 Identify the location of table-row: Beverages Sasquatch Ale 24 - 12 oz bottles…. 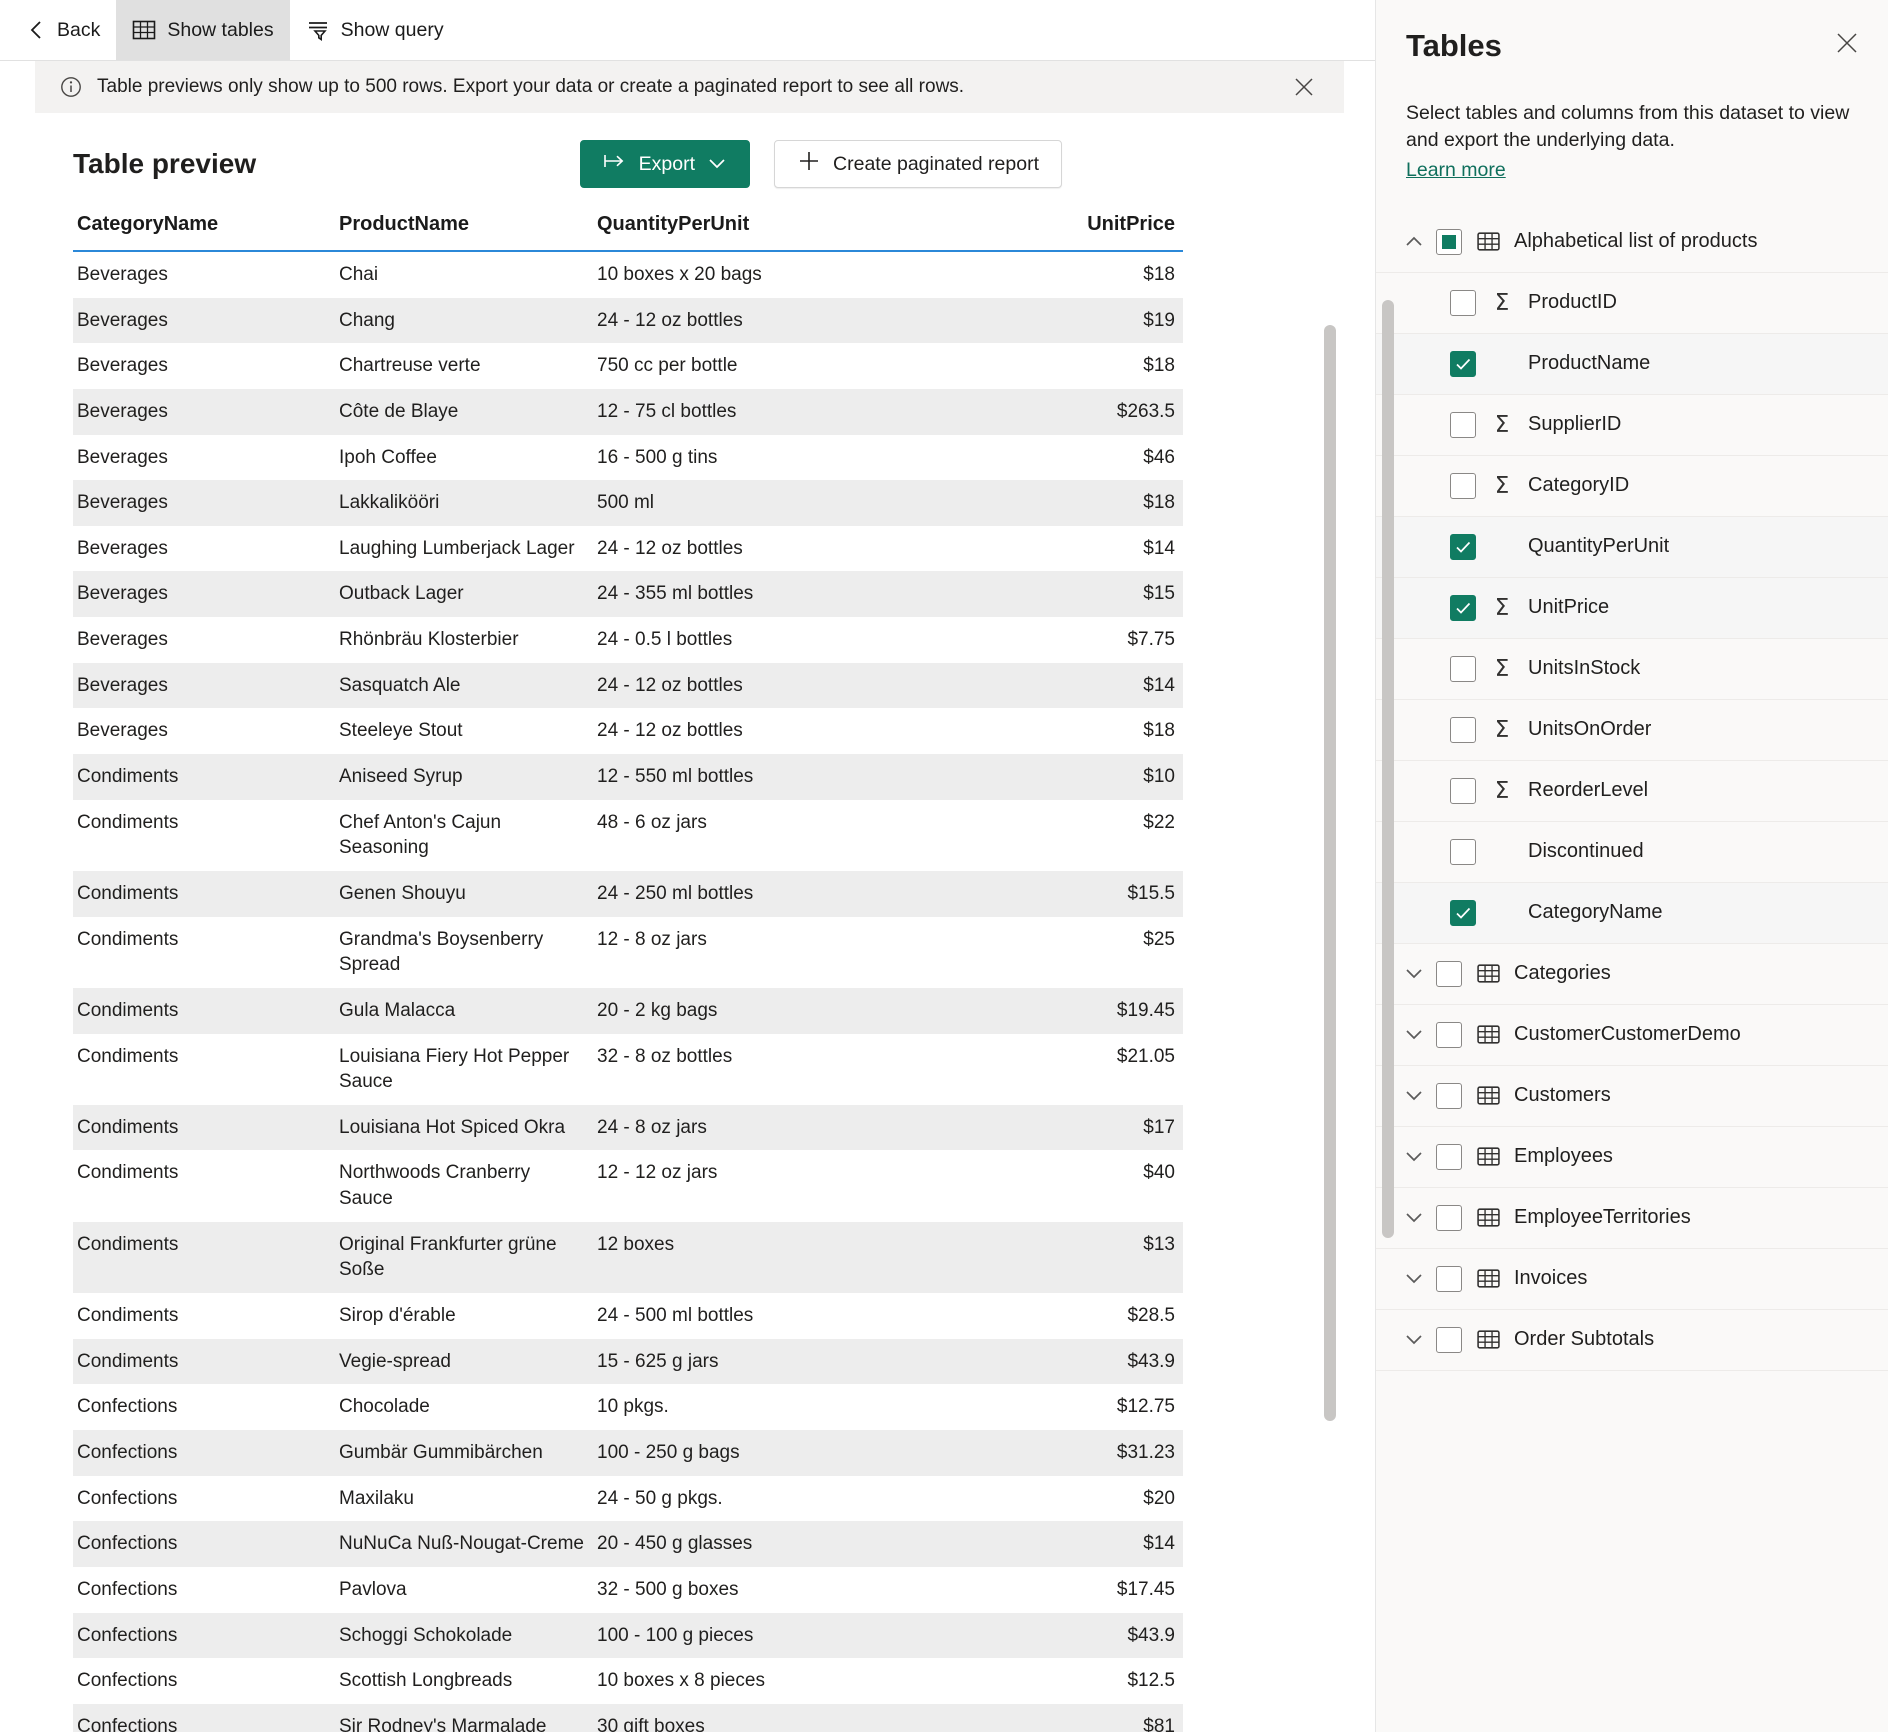
(628, 685).